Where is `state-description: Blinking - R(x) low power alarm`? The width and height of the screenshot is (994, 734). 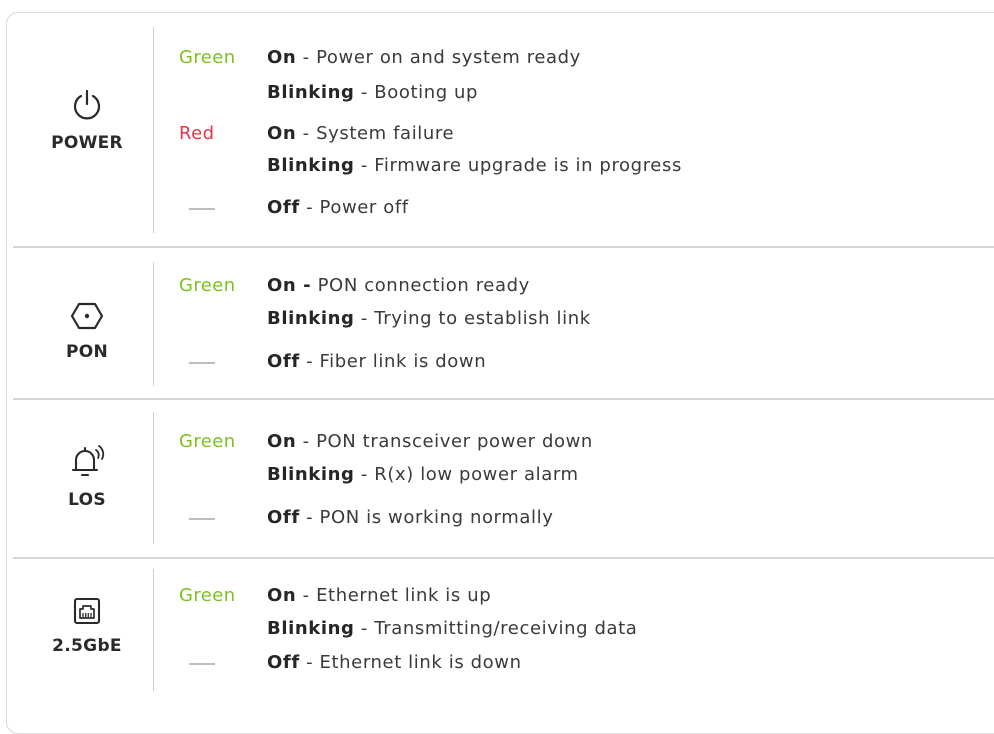
state-description: Blinking - R(x) low power alarm is located at coordinates (423, 474).